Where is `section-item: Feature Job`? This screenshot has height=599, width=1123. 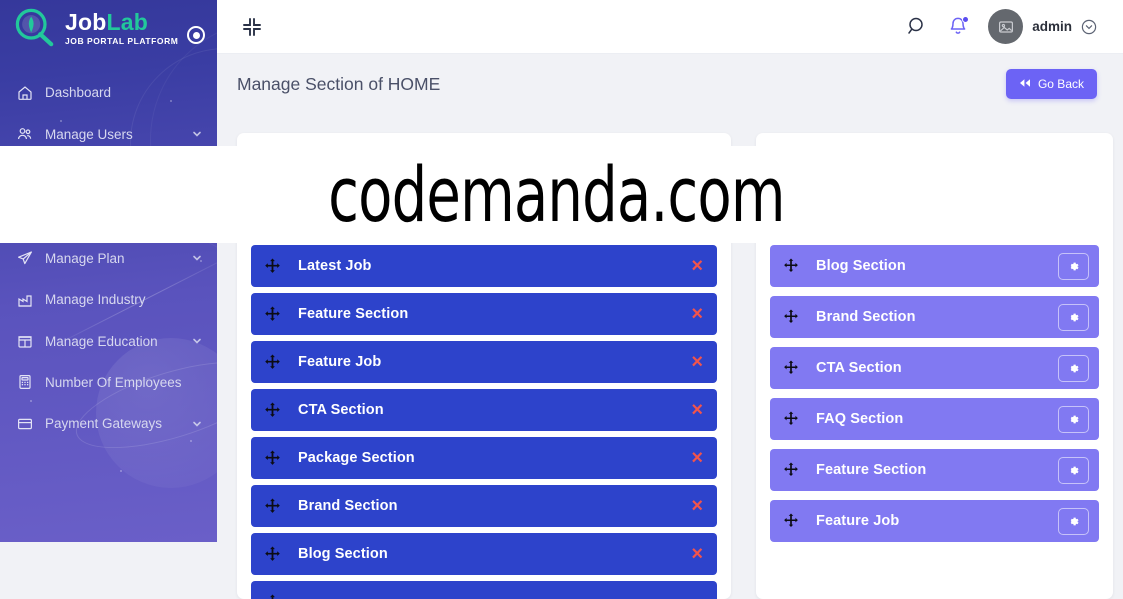
section-item: Feature Job is located at coordinates (934, 521).